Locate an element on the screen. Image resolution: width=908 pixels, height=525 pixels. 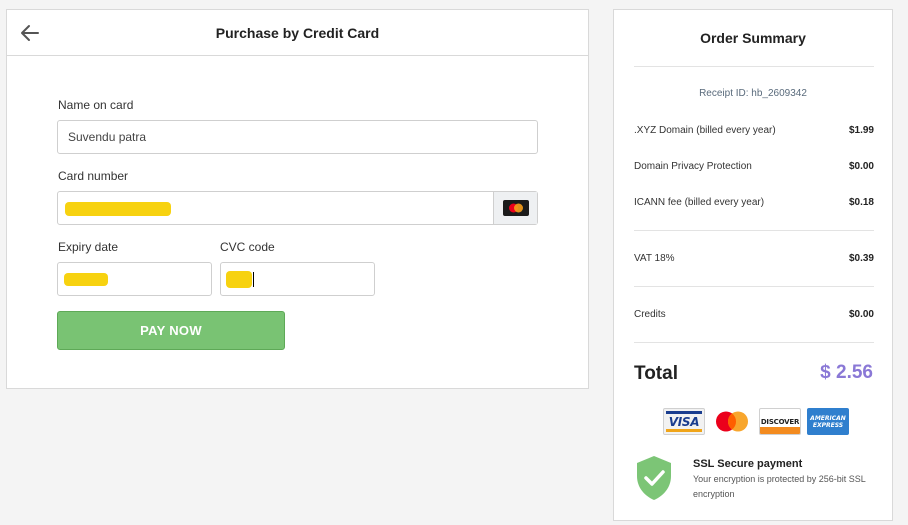
visa-icon: VISA is located at coordinates (684, 421).